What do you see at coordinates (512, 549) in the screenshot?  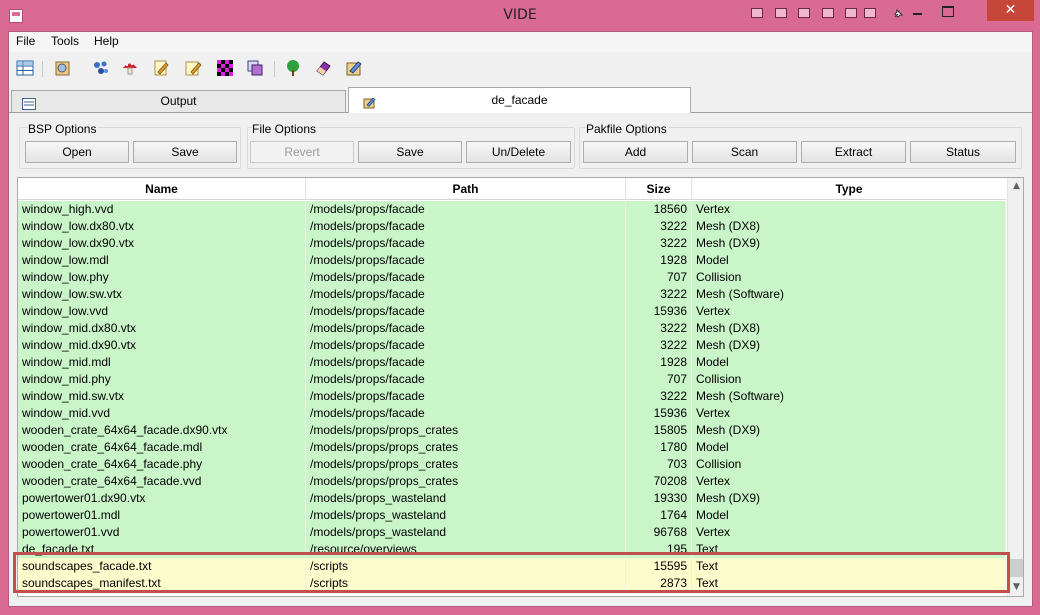 I see `table-row: de_facade.txt/resource/overviews 195 Text` at bounding box center [512, 549].